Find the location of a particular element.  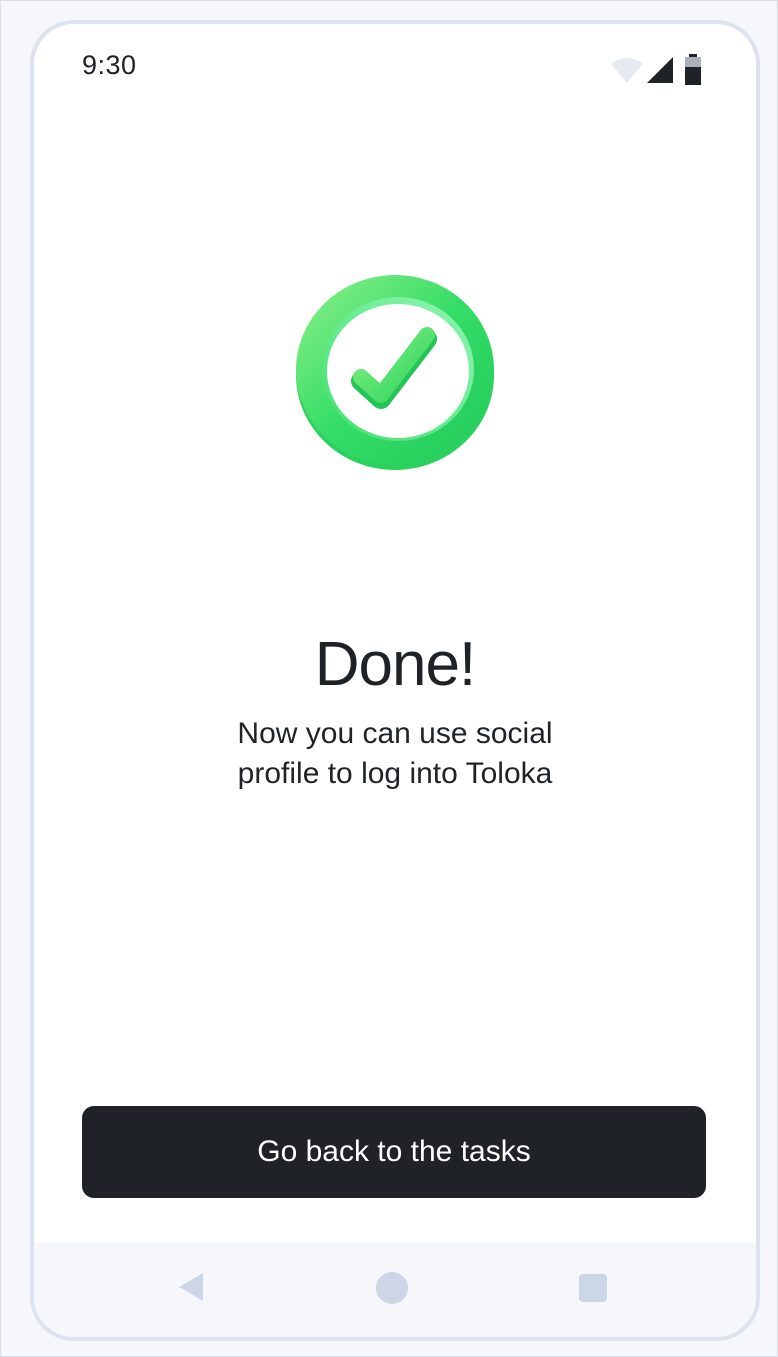

status-bar: 9:30 is located at coordinates (395, 69).